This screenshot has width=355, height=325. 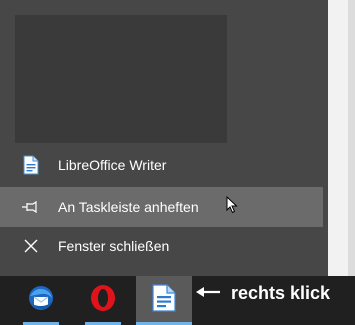 I want to click on opera-icon, so click(x=103, y=300).